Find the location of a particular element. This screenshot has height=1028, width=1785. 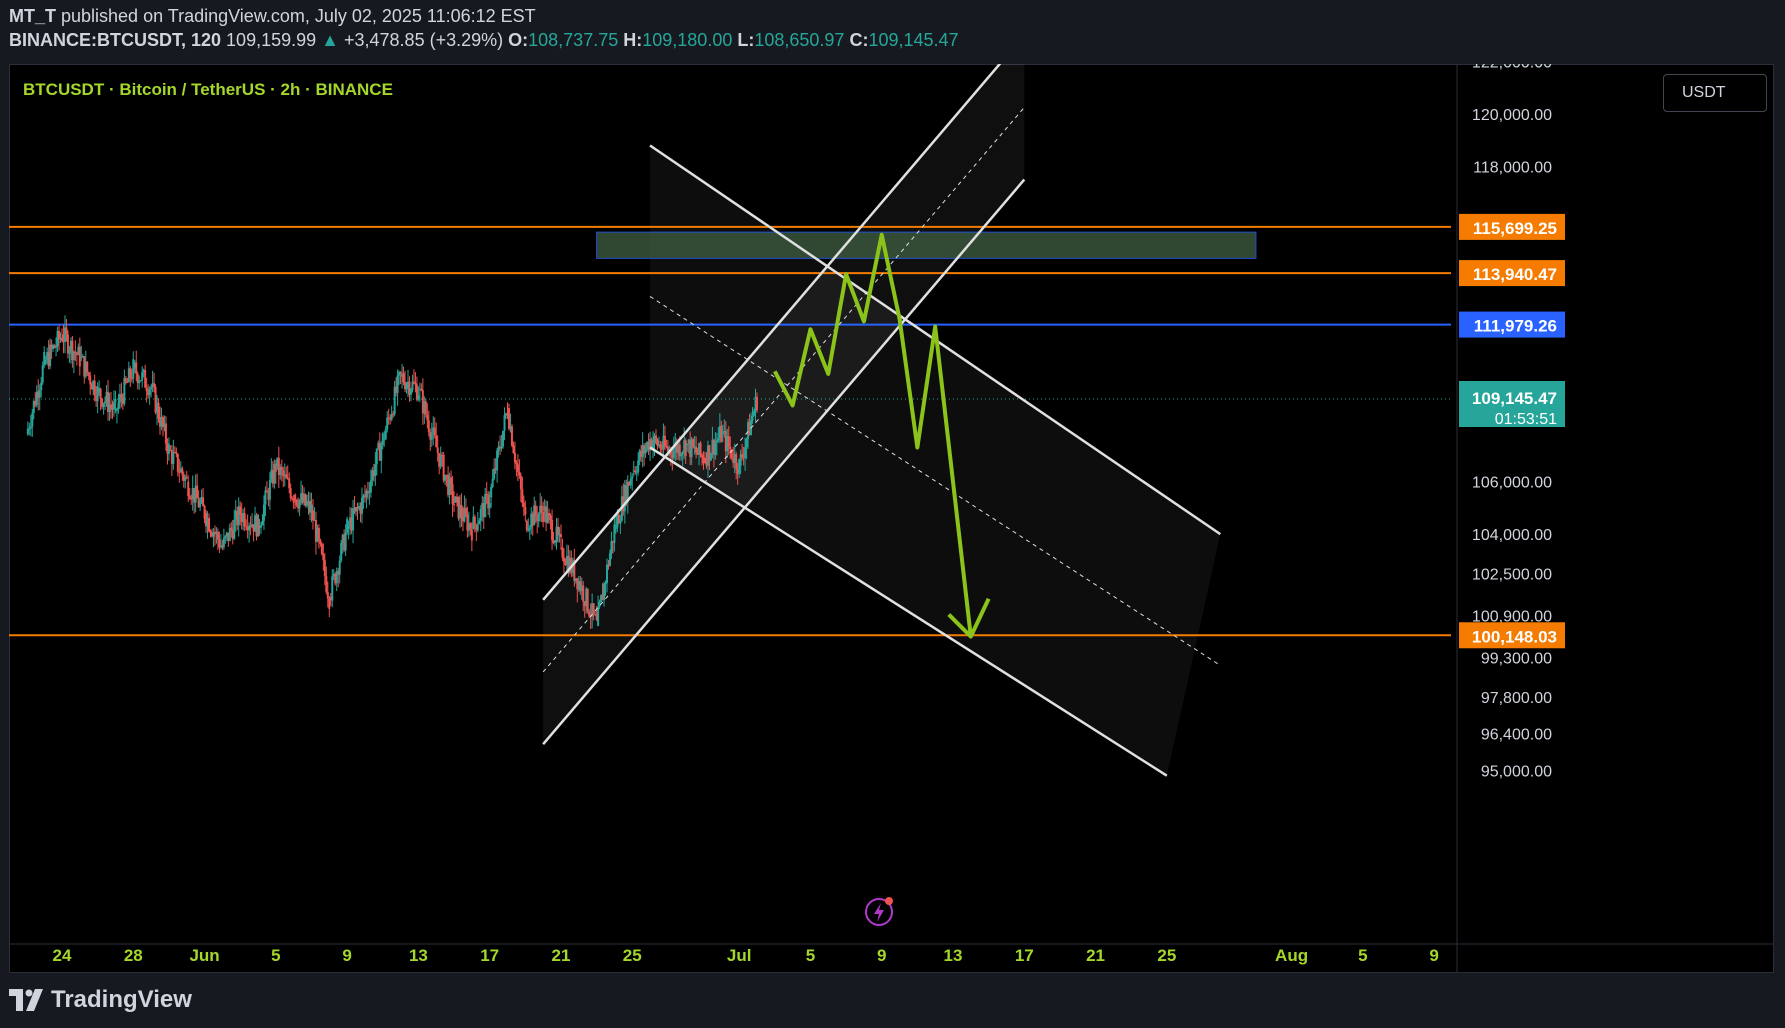

time-axis-tick: 13 is located at coordinates (953, 955).